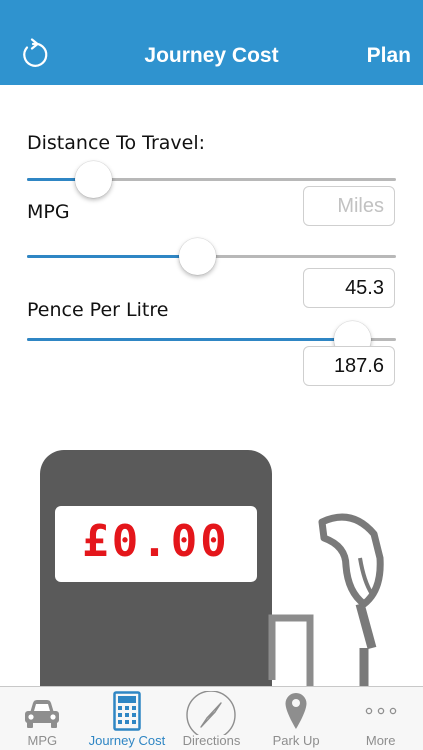 This screenshot has height=750, width=423. What do you see at coordinates (211, 713) in the screenshot?
I see `compass-icon` at bounding box center [211, 713].